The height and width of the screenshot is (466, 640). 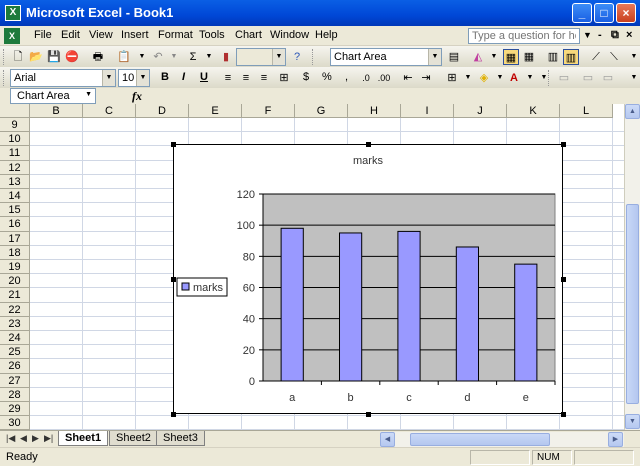 What do you see at coordinates (484, 78) in the screenshot?
I see `fill-color-icon: ◈` at bounding box center [484, 78].